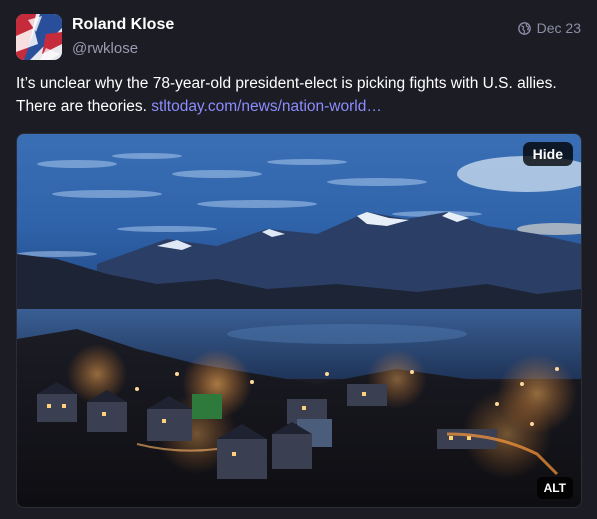 The width and height of the screenshot is (597, 519). What do you see at coordinates (559, 28) in the screenshot?
I see `post-date: Dec 23` at bounding box center [559, 28].